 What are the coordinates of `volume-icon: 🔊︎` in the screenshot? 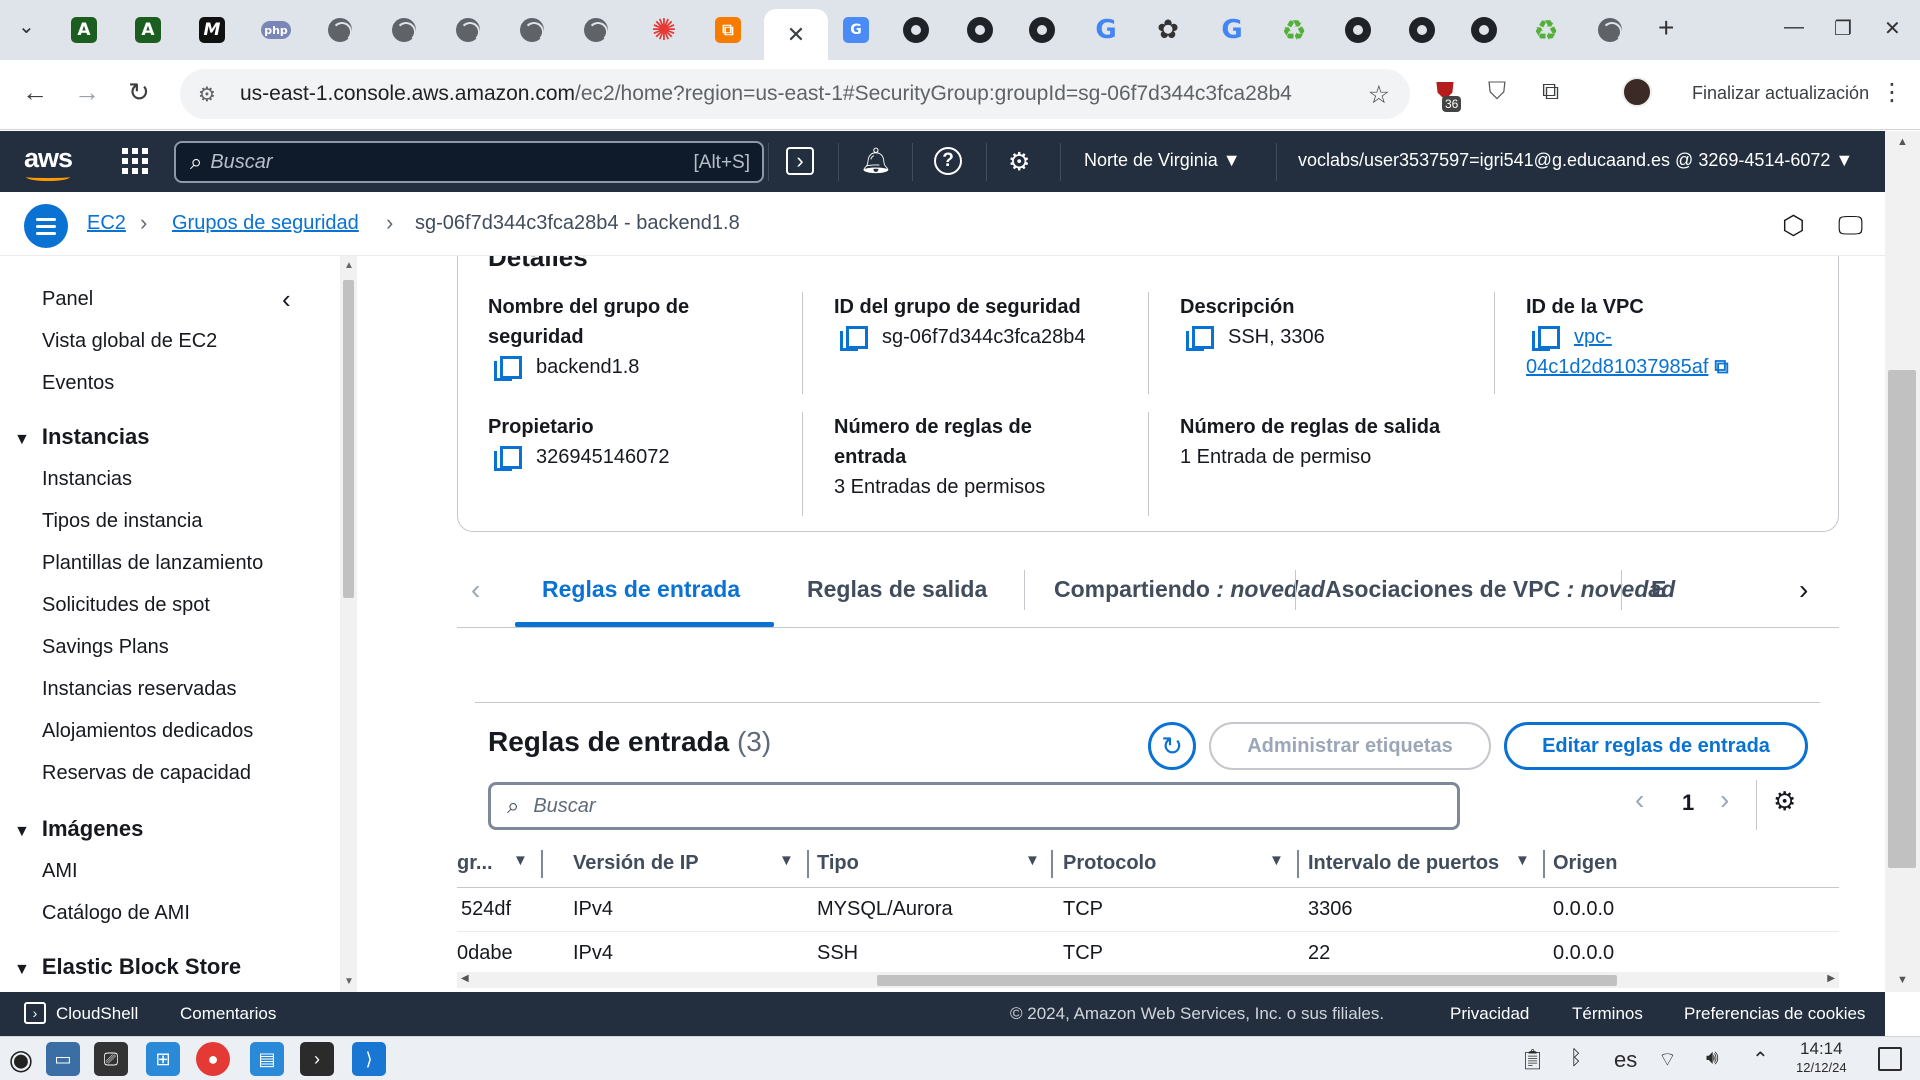 It's located at (1712, 1058).